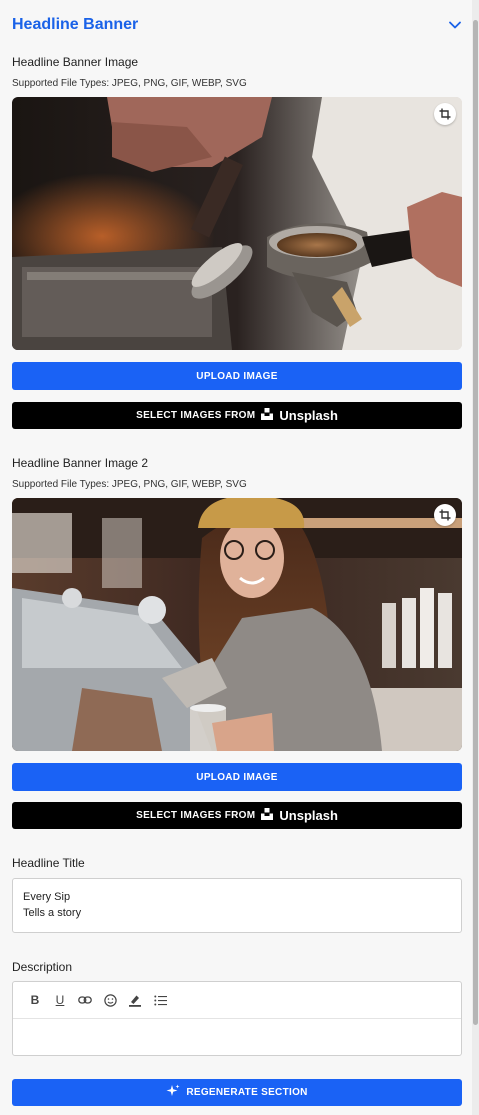 This screenshot has width=479, height=1115. What do you see at coordinates (237, 777) in the screenshot?
I see `upload-image-button-2: UPLOAD IMAGE` at bounding box center [237, 777].